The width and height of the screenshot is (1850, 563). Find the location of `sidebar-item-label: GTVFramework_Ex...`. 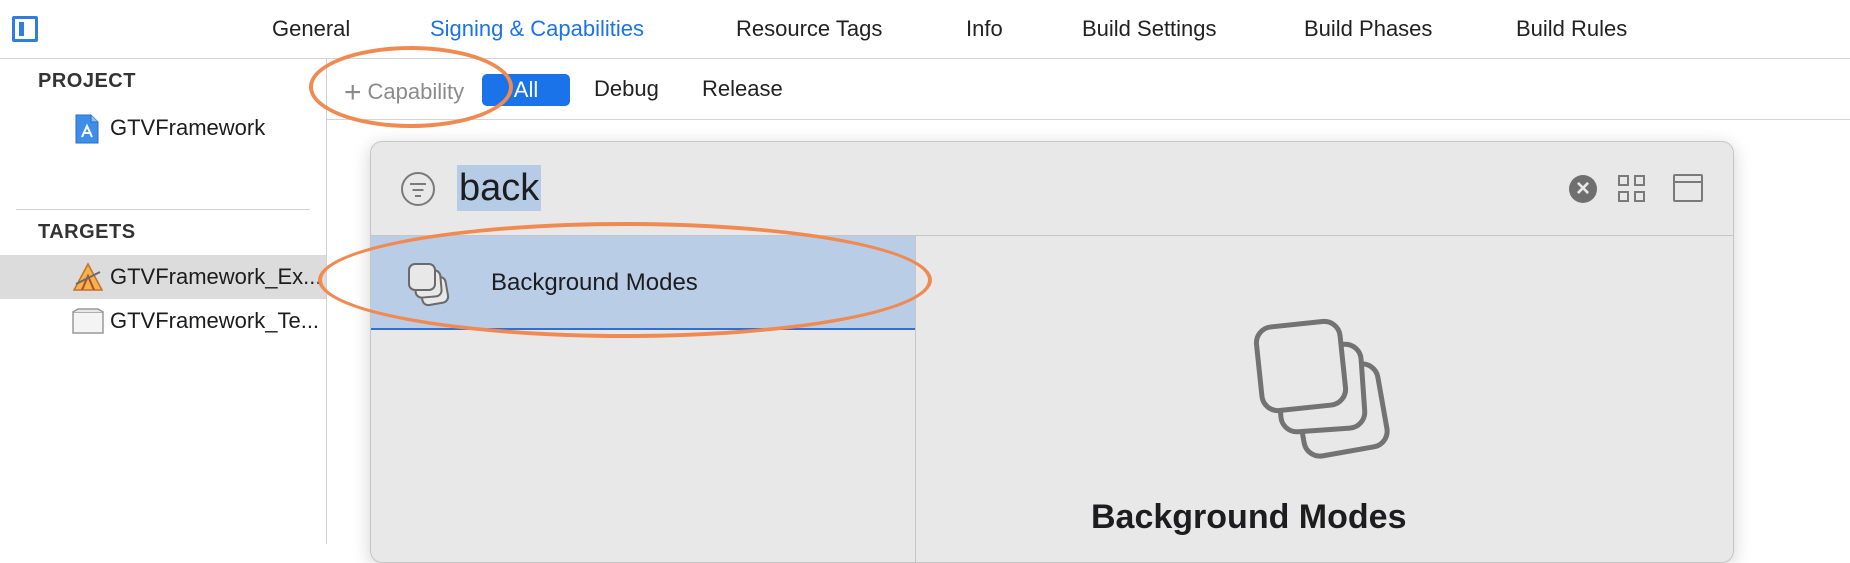

sidebar-item-label: GTVFramework_Ex... is located at coordinates (216, 276).